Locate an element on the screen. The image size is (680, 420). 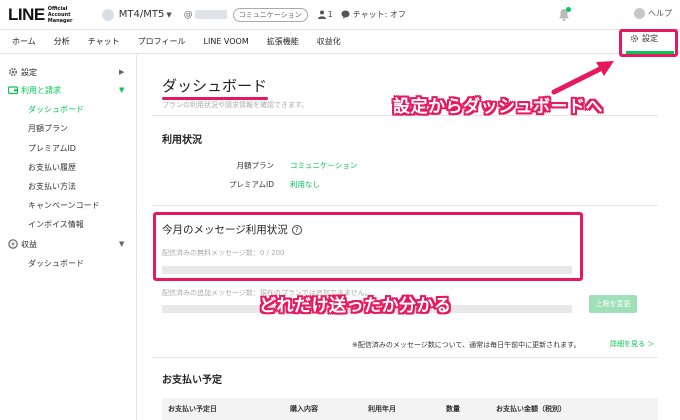
payment-table-header: お支払い予定日 購入内容 利用年月 数量 お支払い金額（税別） is located at coordinates (410, 409).